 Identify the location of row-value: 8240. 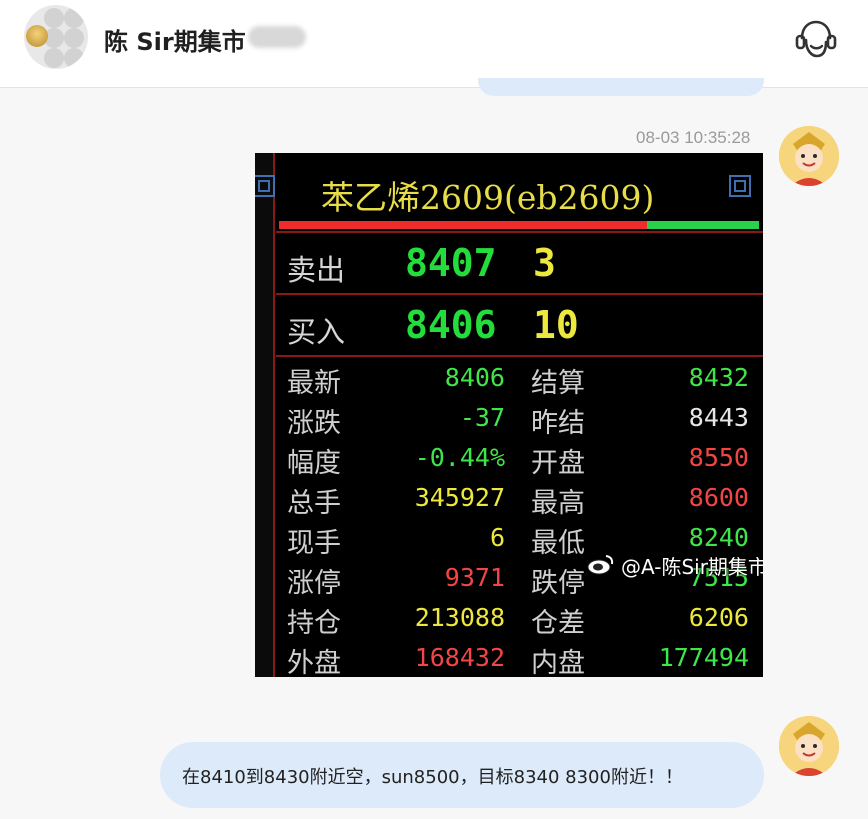
(718, 537).